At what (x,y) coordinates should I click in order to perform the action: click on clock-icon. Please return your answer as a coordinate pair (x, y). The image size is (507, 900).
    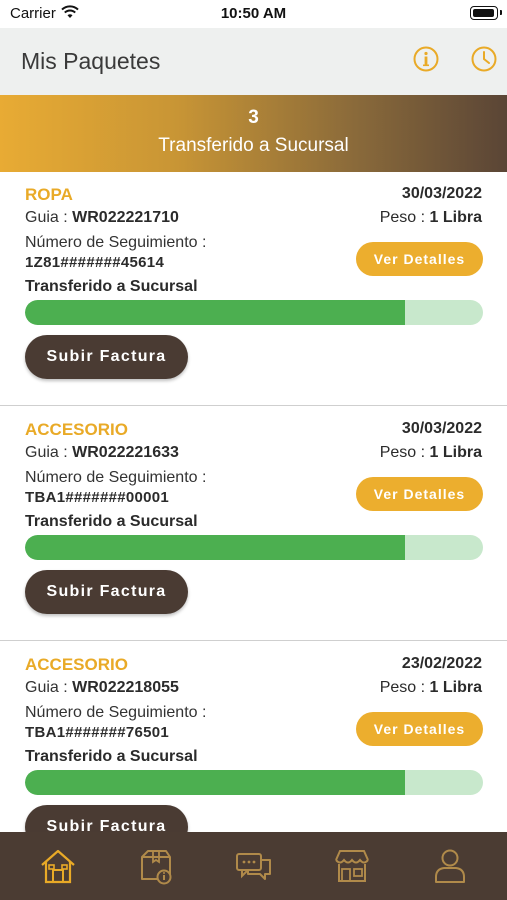
    Looking at the image, I should click on (484, 59).